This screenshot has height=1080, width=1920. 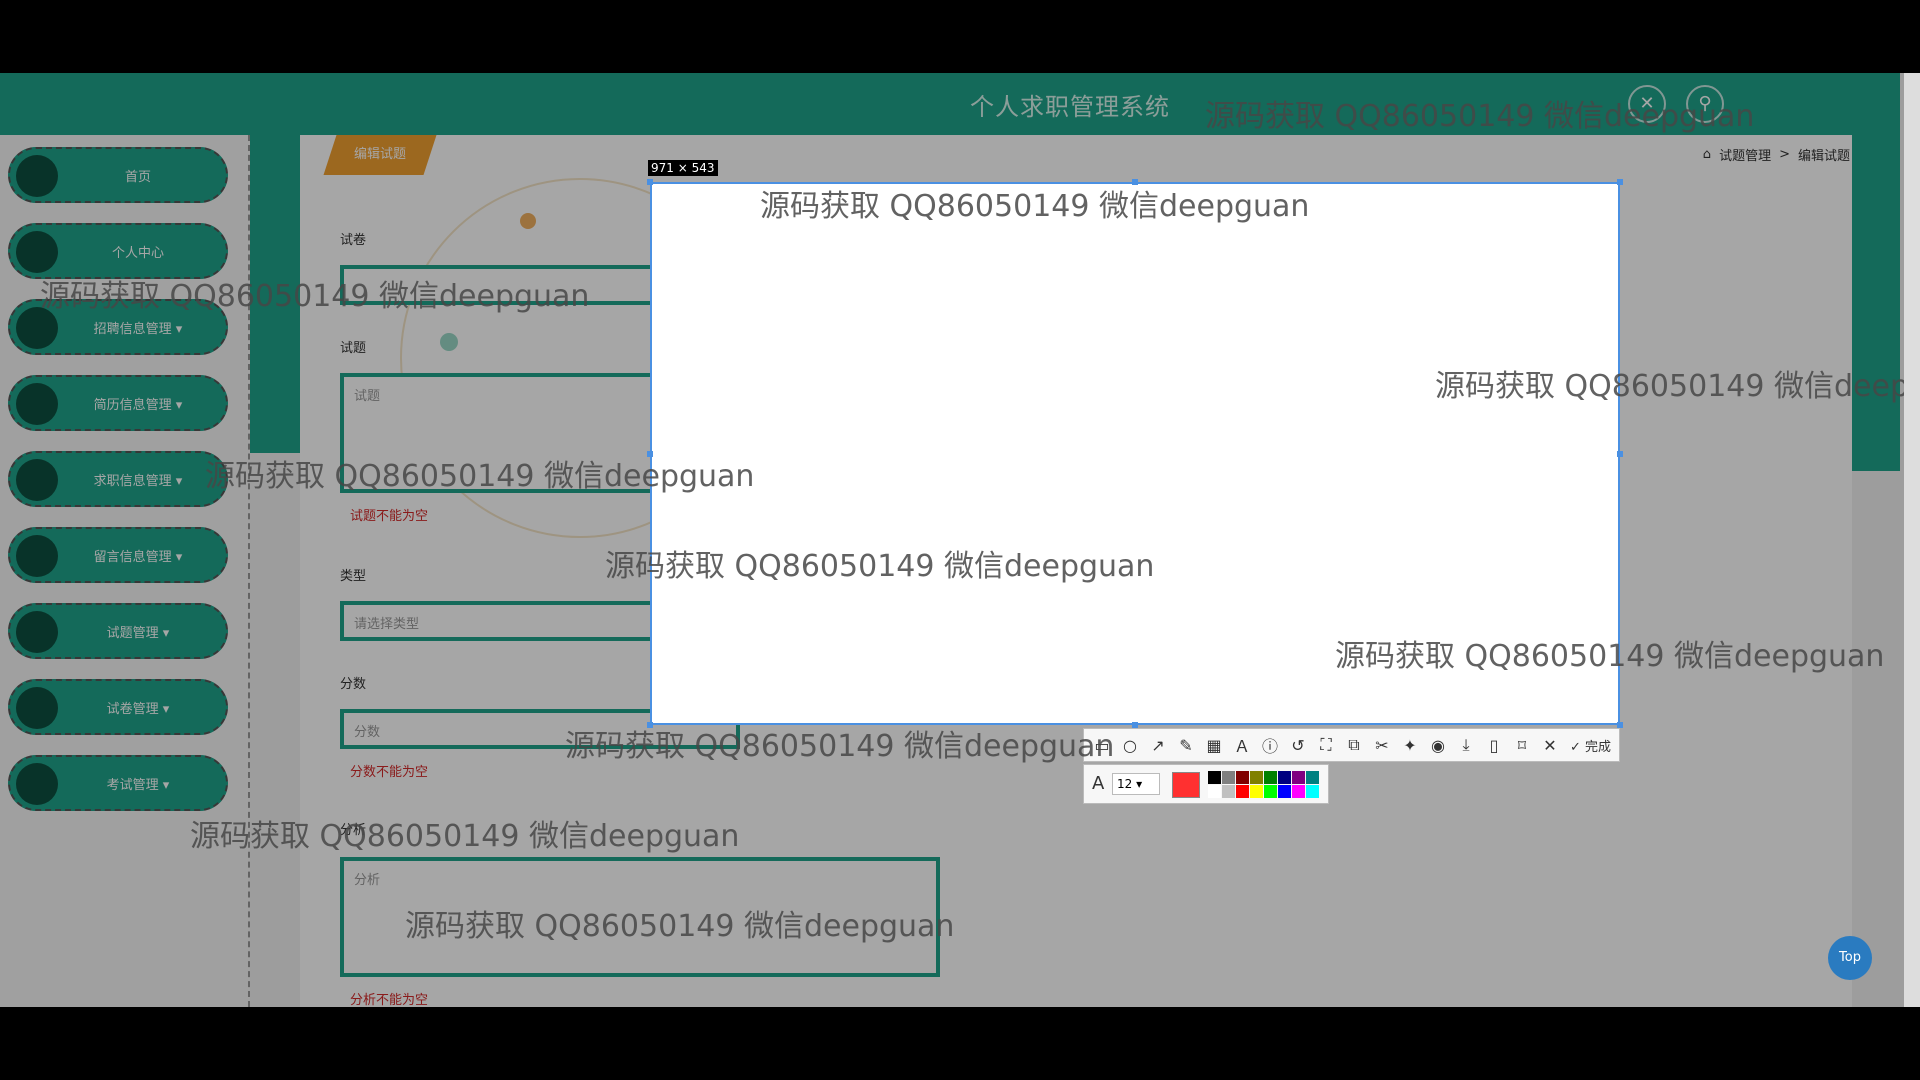 I want to click on phone-icon: ▯, so click(x=1494, y=745).